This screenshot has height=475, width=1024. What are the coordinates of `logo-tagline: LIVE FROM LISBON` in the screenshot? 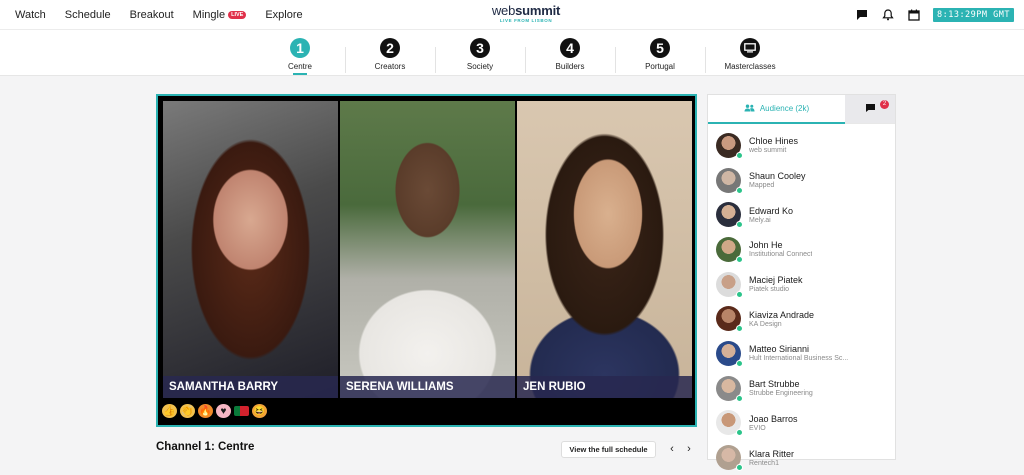 It's located at (526, 20).